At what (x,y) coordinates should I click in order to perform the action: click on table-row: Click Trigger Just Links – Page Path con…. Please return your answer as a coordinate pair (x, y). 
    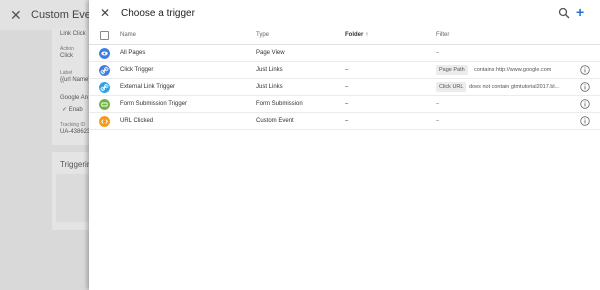
    Looking at the image, I should click on (344, 70).